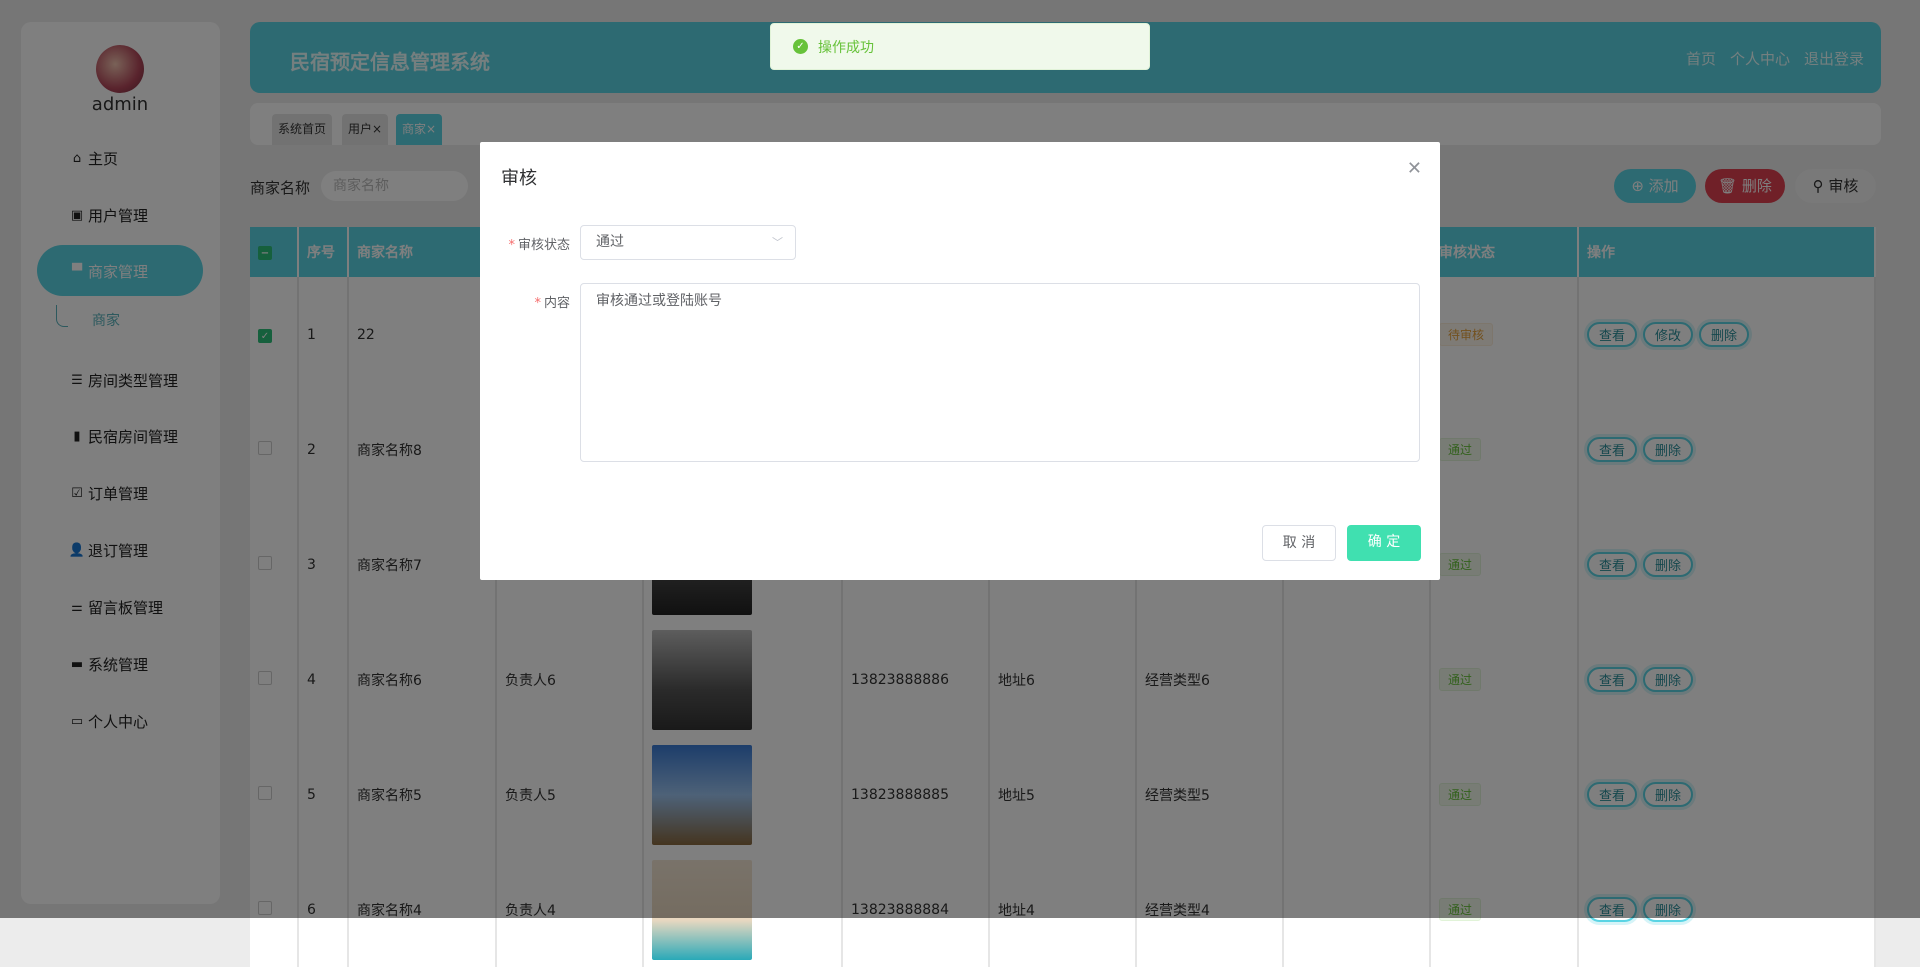  What do you see at coordinates (846, 47) in the screenshot?
I see `toast-message: 操作成功` at bounding box center [846, 47].